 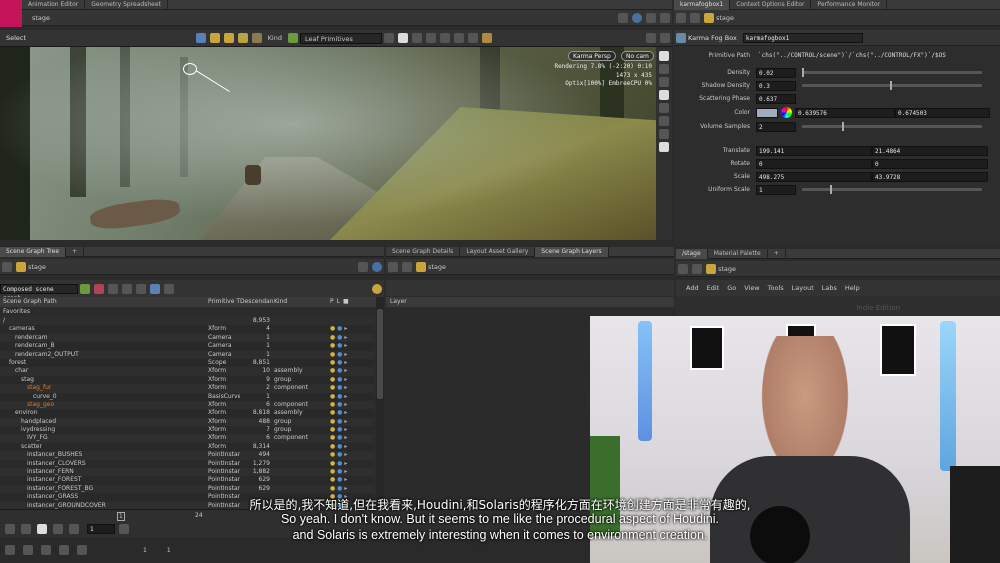 What do you see at coordinates (187, 354) in the screenshot?
I see `tree-row: rendercam2_OUTPUT Camera 1 ● ● ▸` at bounding box center [187, 354].